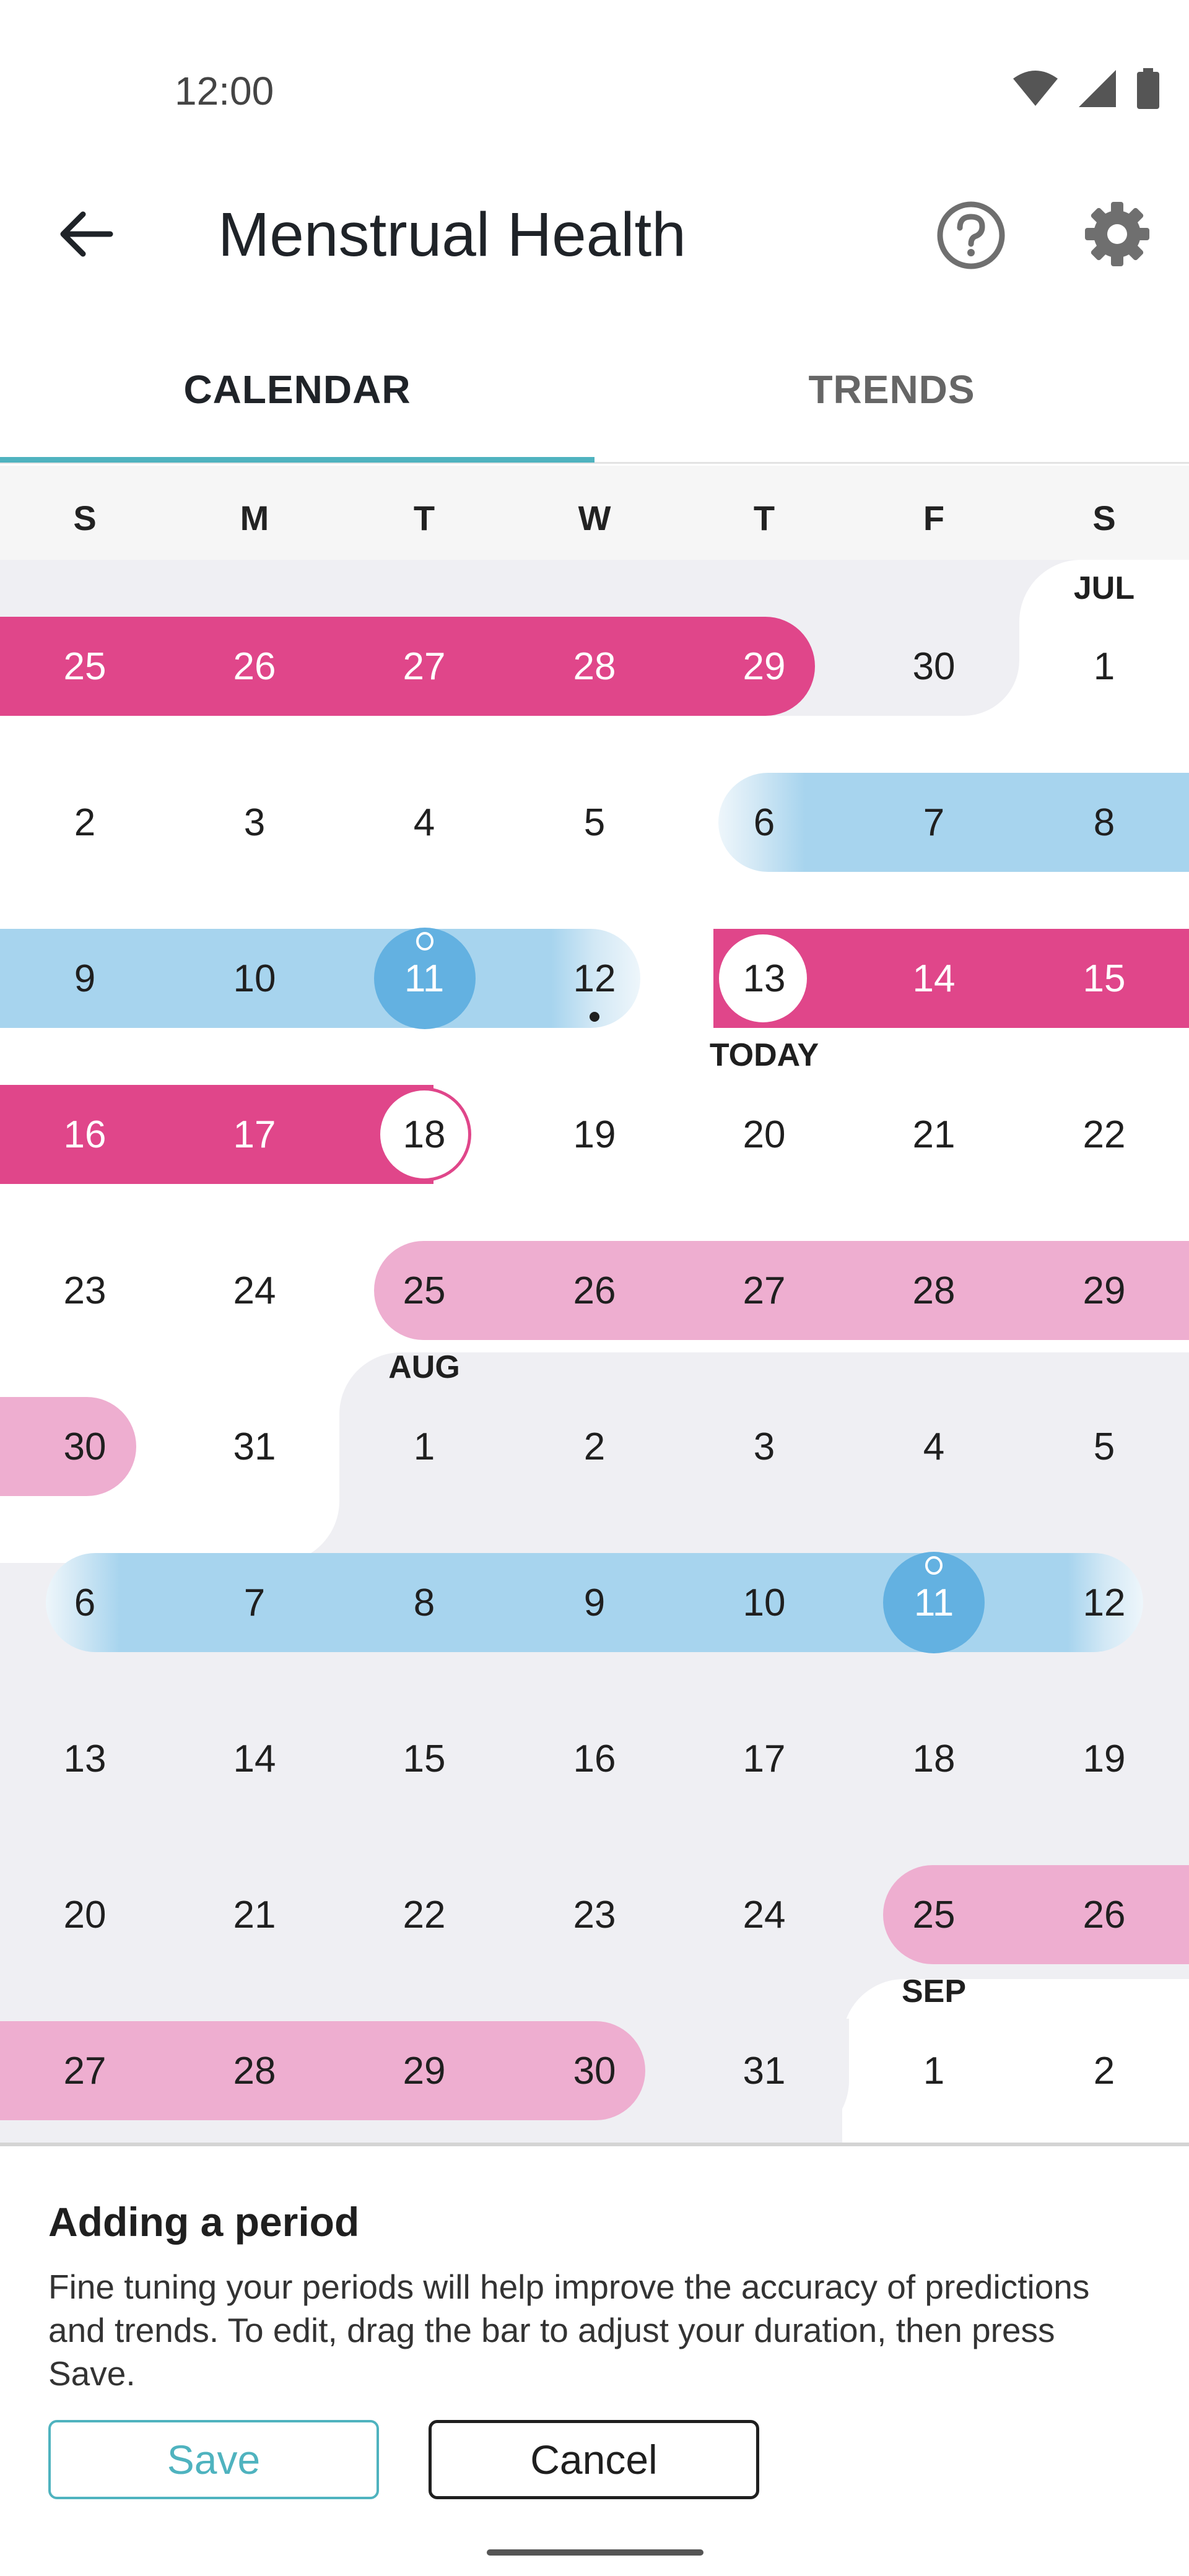 This screenshot has width=1189, height=2576. What do you see at coordinates (764, 1055) in the screenshot?
I see `today-label: TODAY` at bounding box center [764, 1055].